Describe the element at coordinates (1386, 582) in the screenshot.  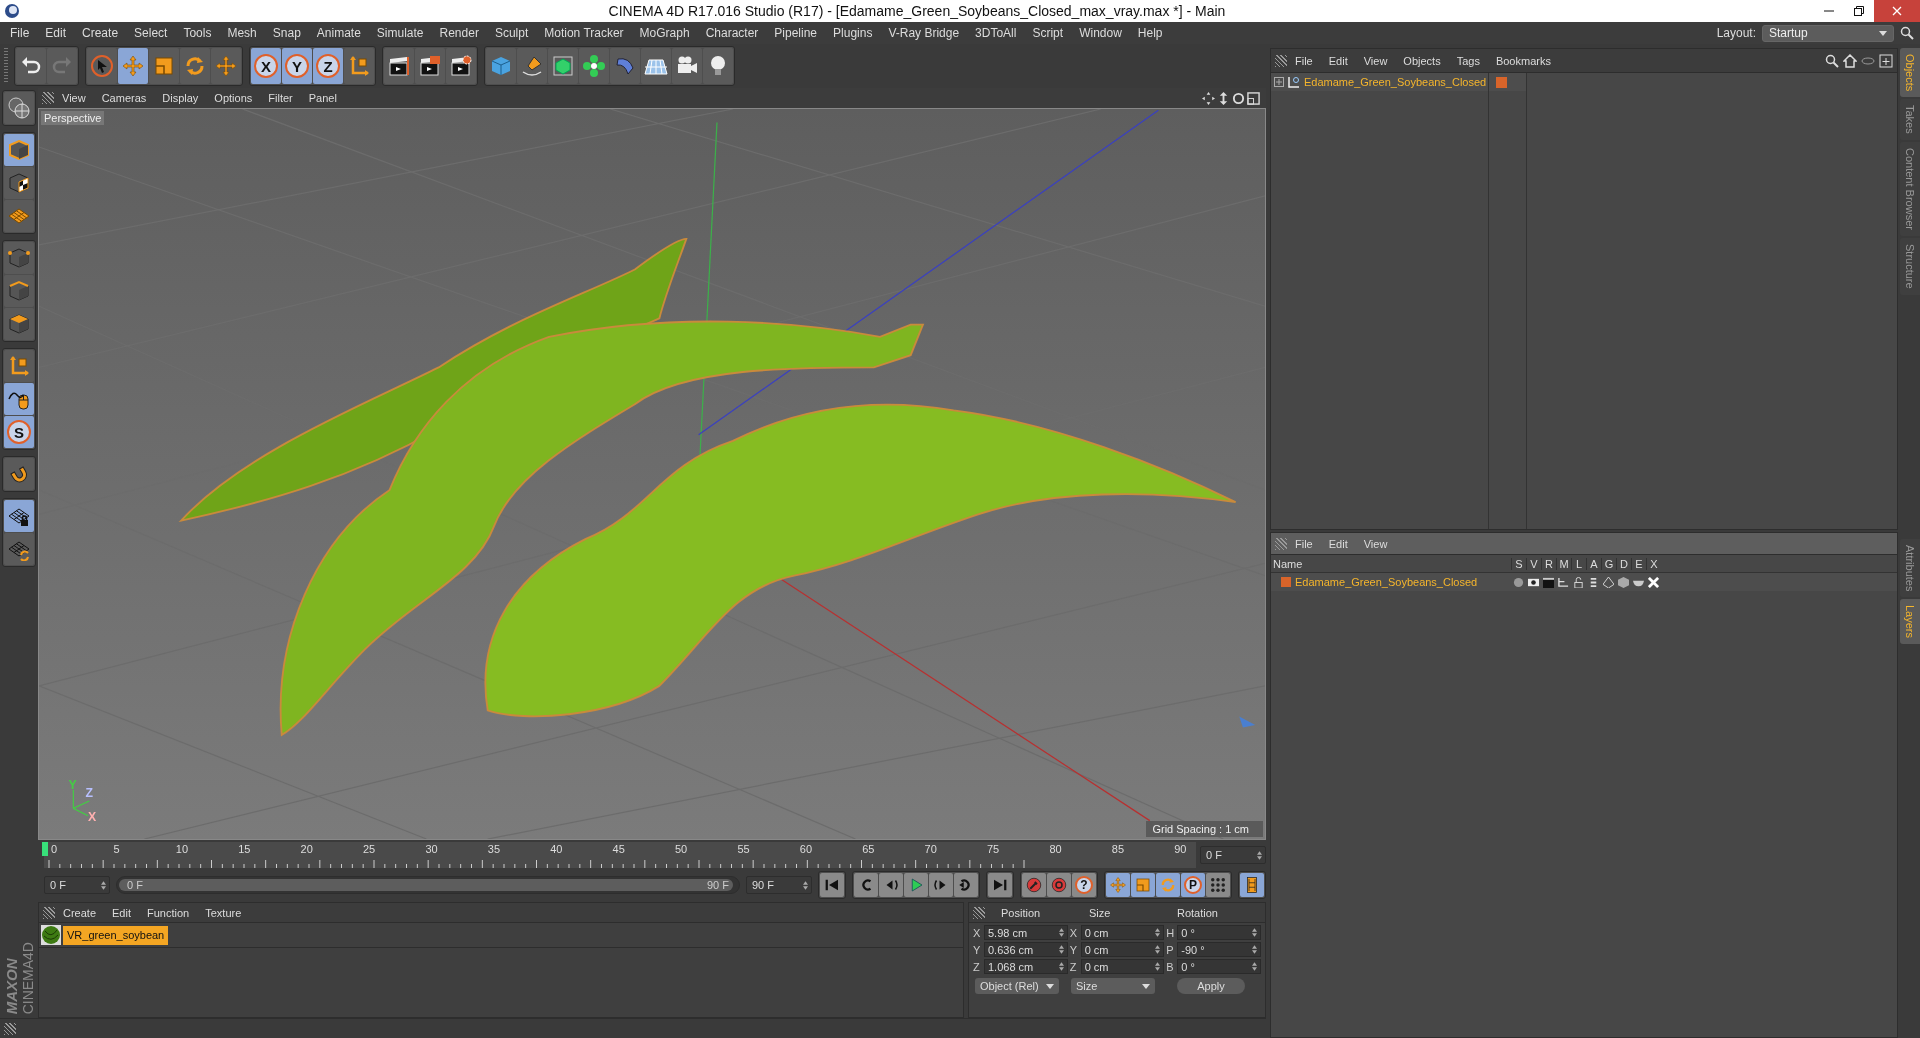
I see `layer-name: Edamame_Green_Soybeans_Closed` at that location.